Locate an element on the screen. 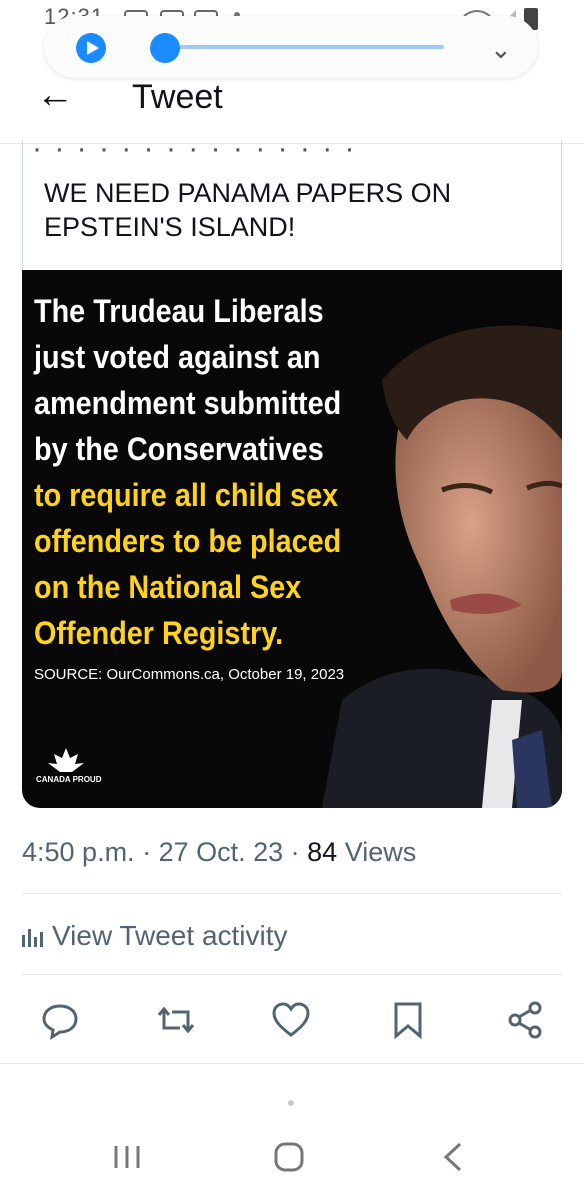 The height and width of the screenshot is (1200, 584). tweet-meta: 4:50 p.m. · 27 Oct. 23 · 84 Views is located at coordinates (219, 852).